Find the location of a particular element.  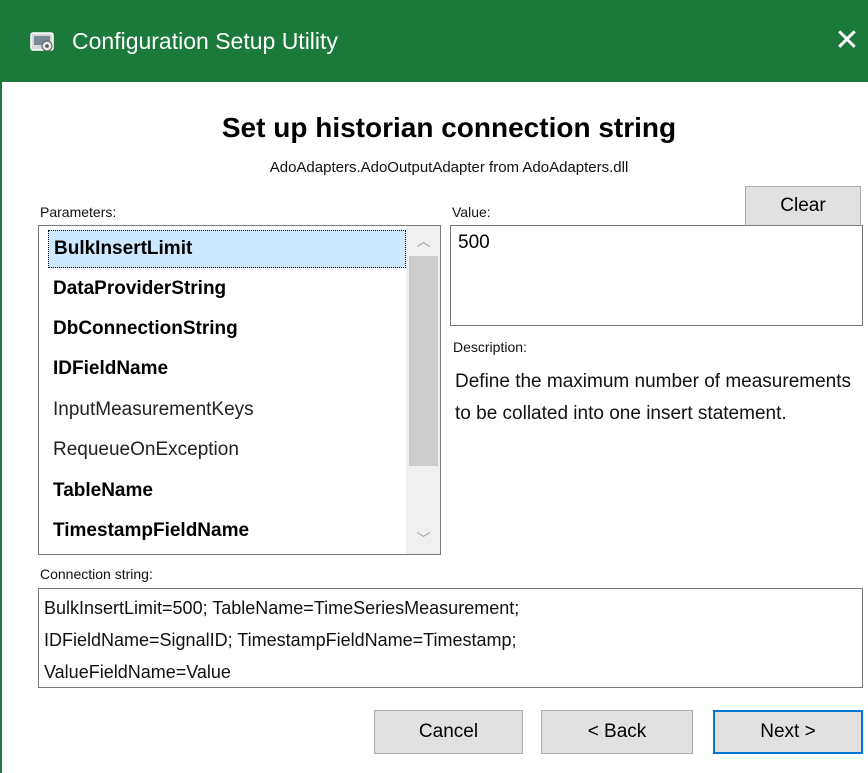

cancel-button: Cancel is located at coordinates (448, 732).